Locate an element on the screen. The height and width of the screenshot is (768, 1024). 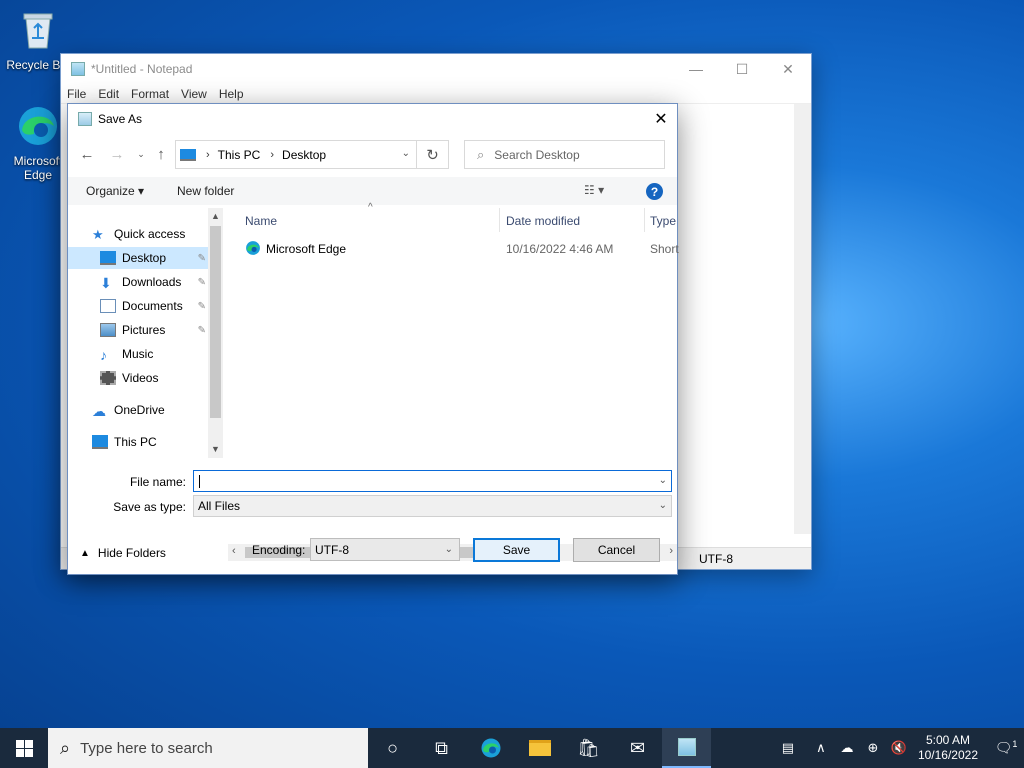
taskbar-edge is located at coordinates (490, 748).